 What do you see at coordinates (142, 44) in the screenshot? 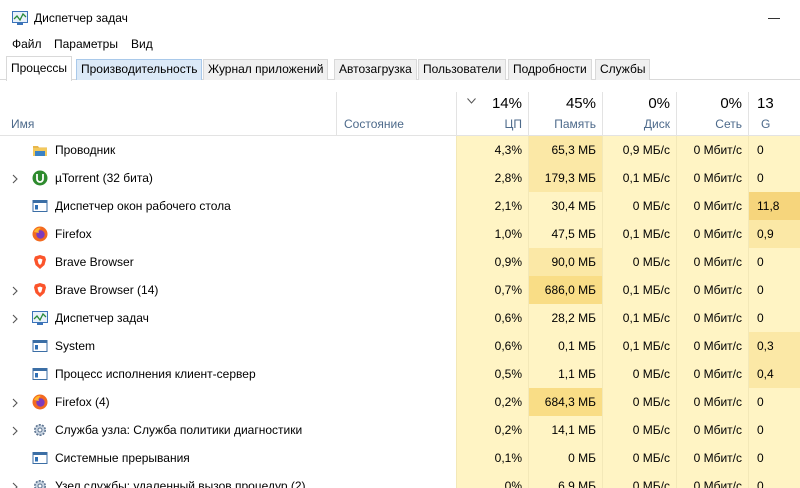
I see `menu-view: Вид` at bounding box center [142, 44].